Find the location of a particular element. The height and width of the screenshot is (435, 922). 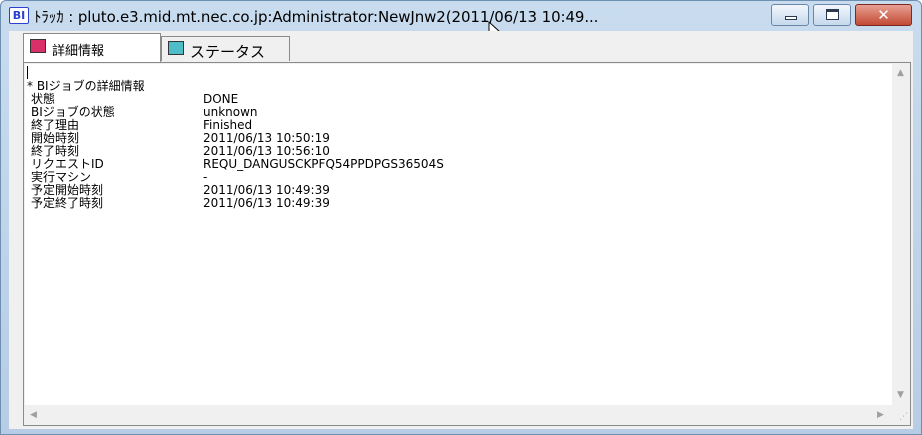

minimize-button is located at coordinates (790, 15).